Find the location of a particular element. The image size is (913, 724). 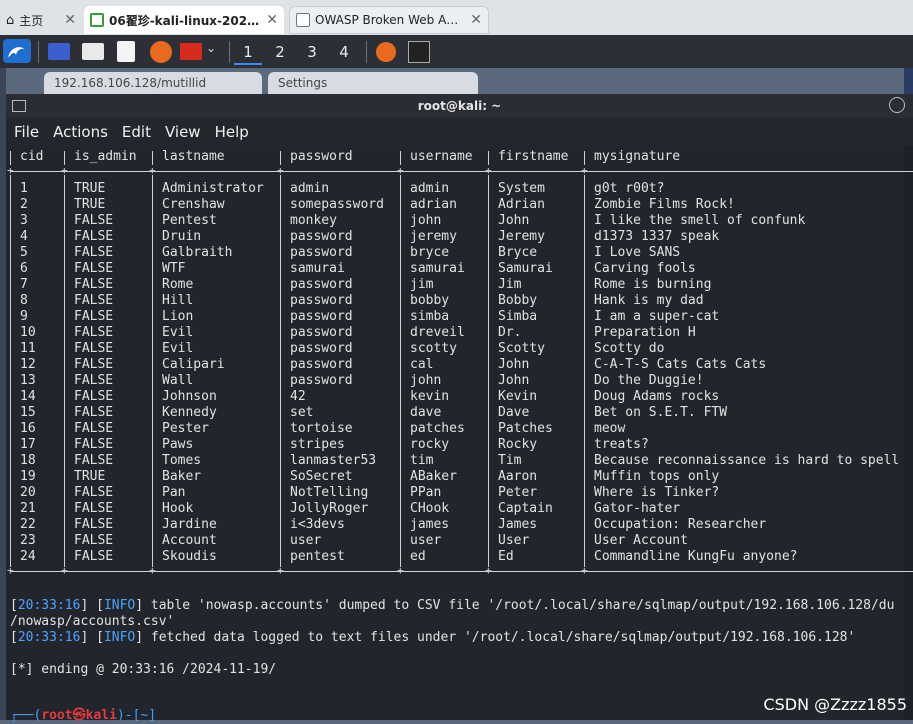

table-cell: PPan is located at coordinates (426, 492).